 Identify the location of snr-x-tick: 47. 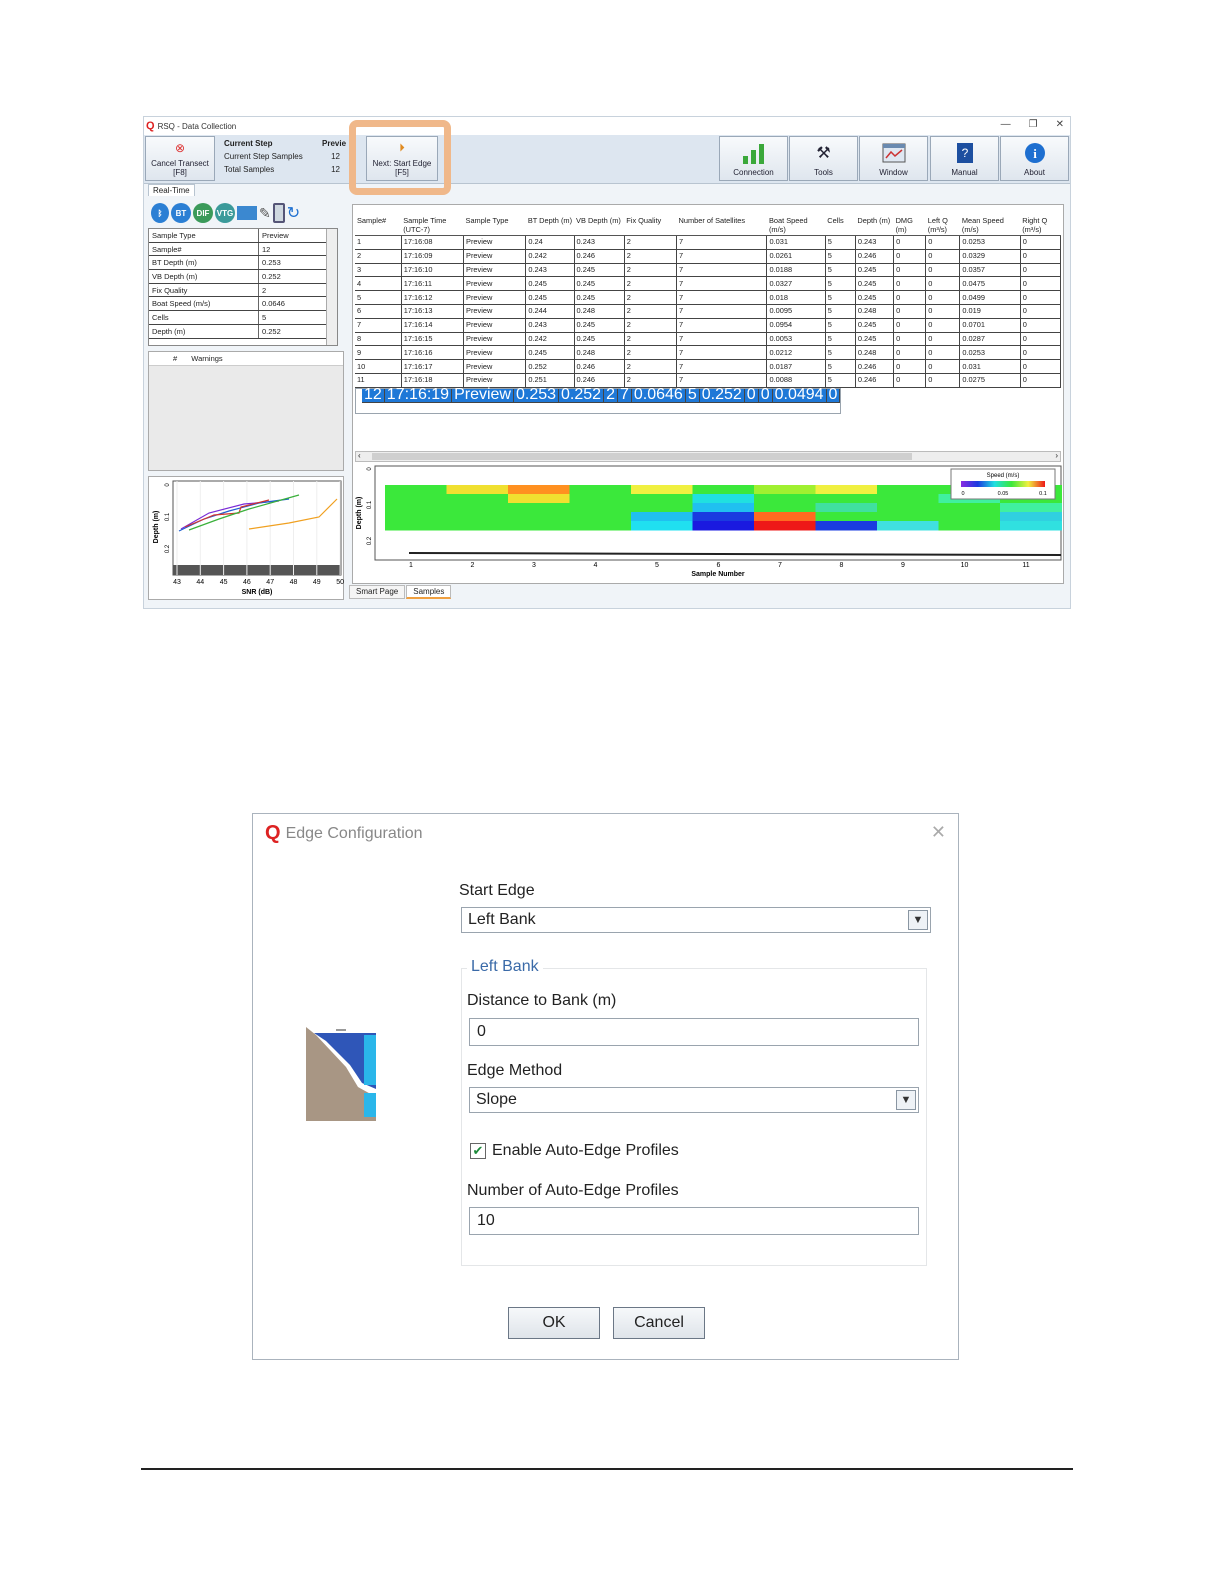
(270, 582).